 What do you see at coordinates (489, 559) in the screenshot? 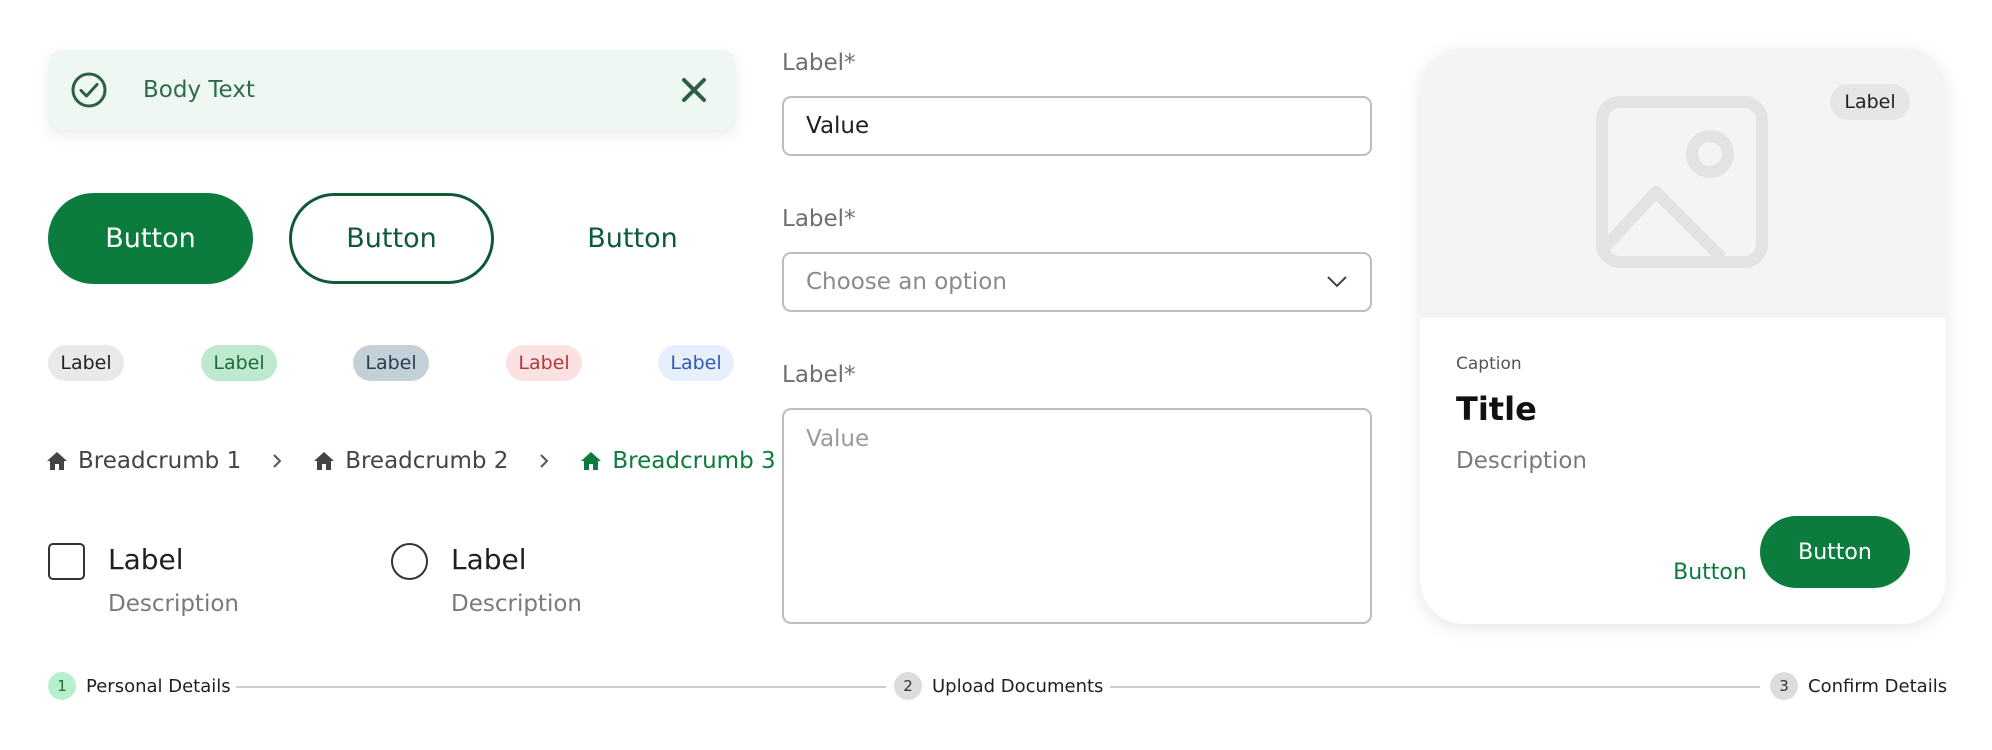
I see `radio-label: Label` at bounding box center [489, 559].